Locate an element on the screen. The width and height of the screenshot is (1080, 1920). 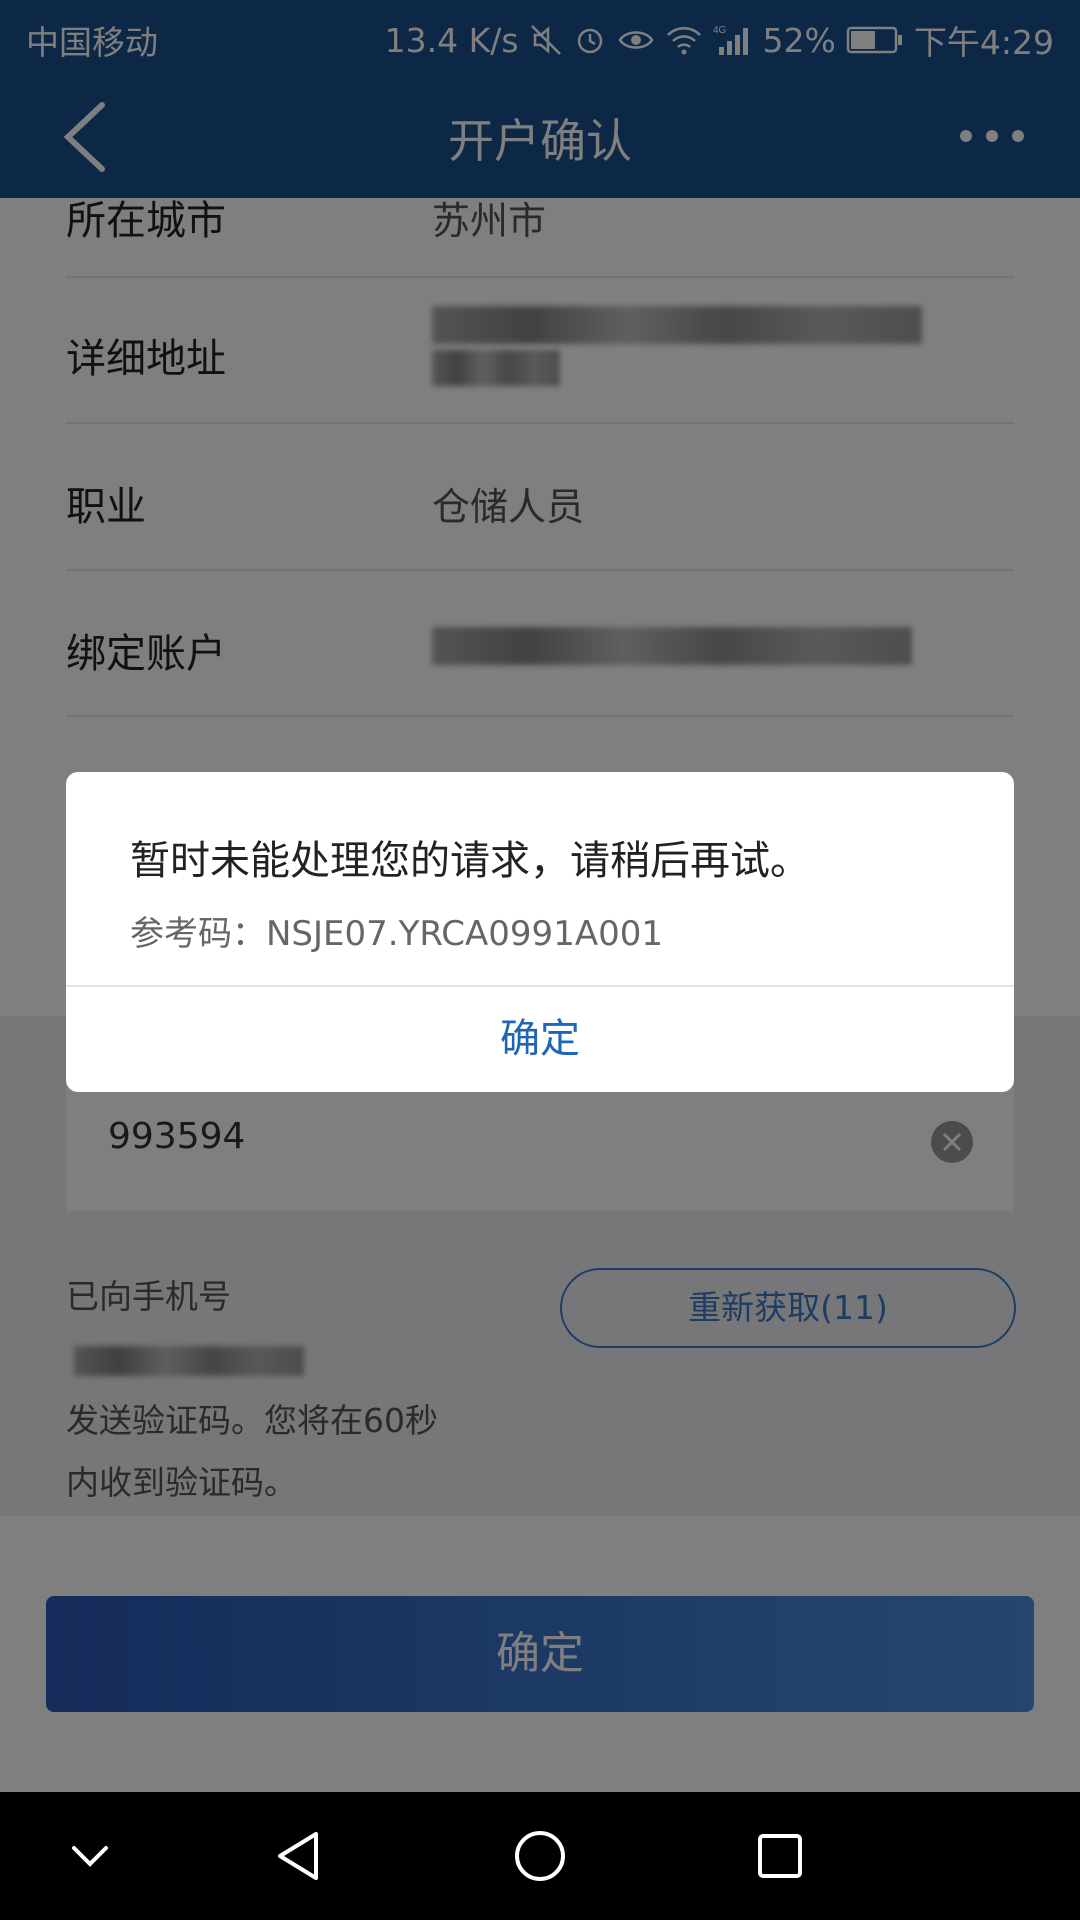
dialog-ok-button: 确定 is located at coordinates (540, 1039).